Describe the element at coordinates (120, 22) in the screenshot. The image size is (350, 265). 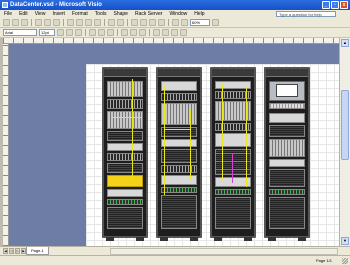
I see `redo-icon` at that location.